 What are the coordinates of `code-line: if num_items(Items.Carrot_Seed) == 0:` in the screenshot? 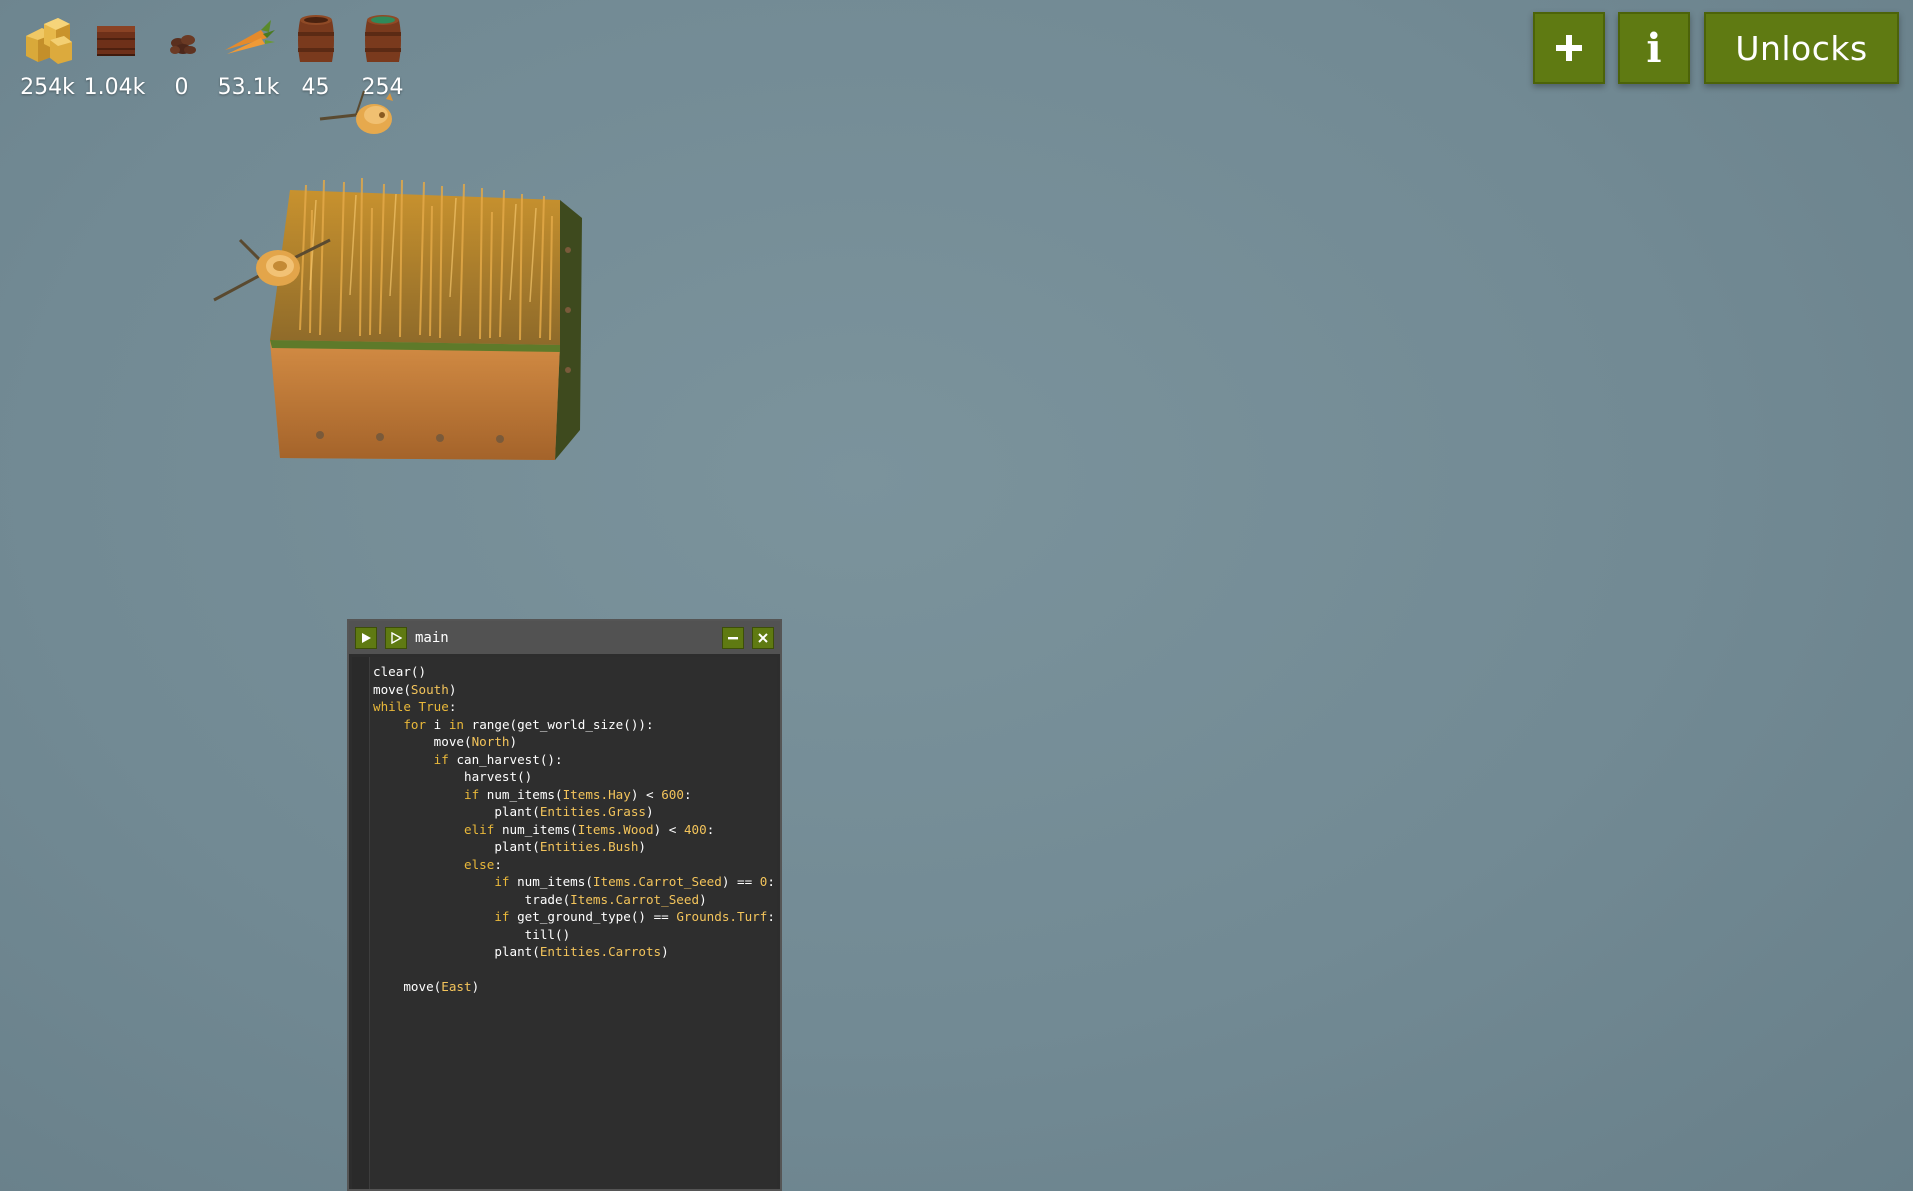 It's located at (574, 882).